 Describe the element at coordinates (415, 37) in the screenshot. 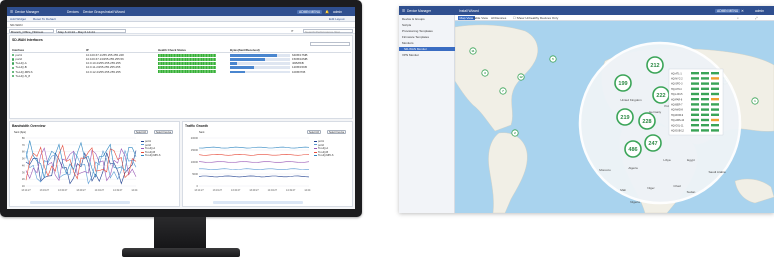

I see `sidebar-item-firmware: Firmware Templates` at that location.